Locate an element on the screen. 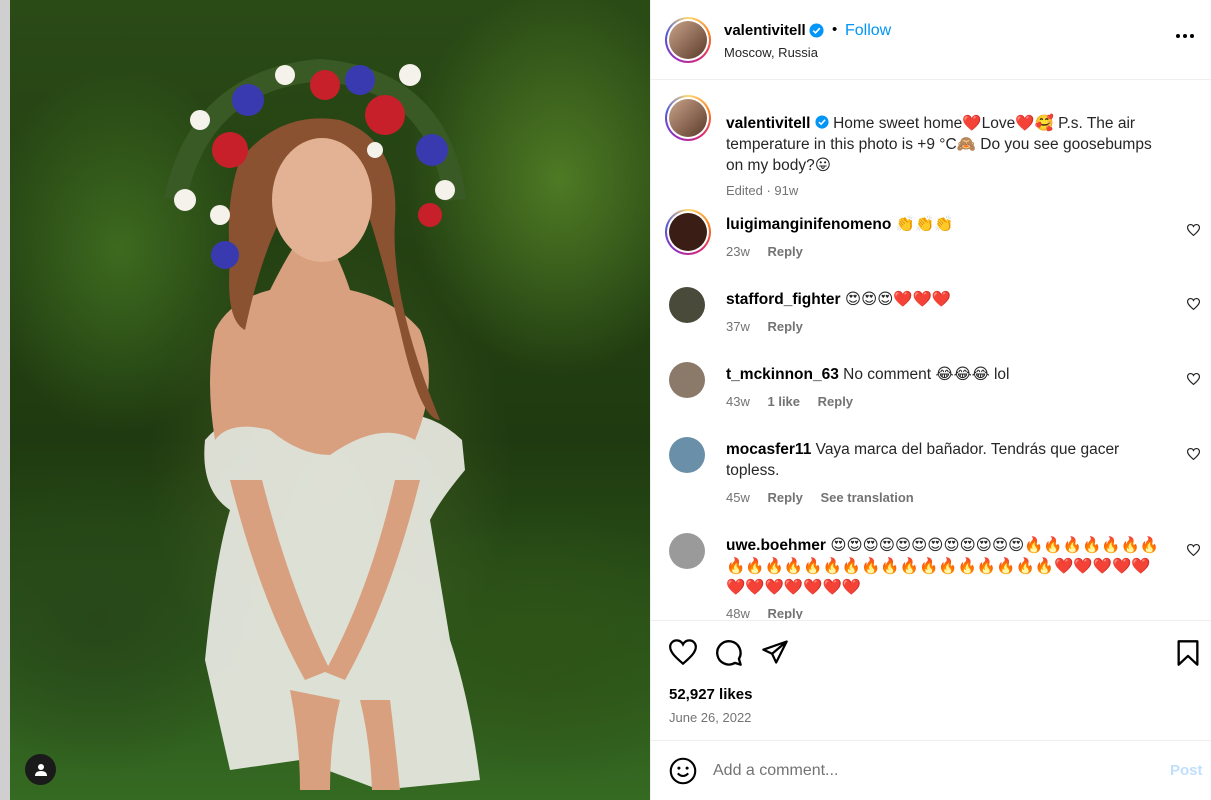 The width and height of the screenshot is (1211, 800). comment-text: t_mckinnon_63 No comment 😂😂😂 lol is located at coordinates (946, 374).